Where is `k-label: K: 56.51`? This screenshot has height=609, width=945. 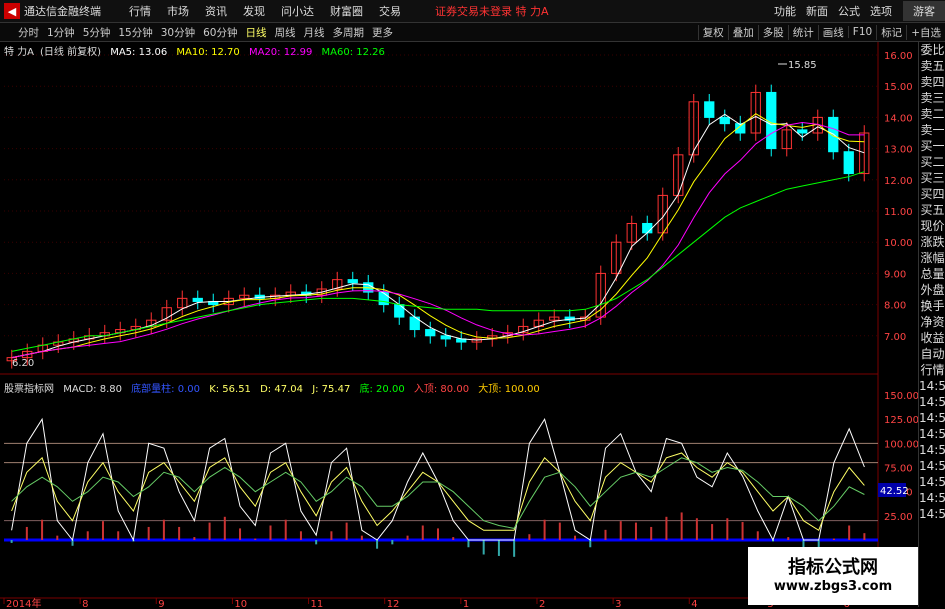 k-label: K: 56.51 is located at coordinates (230, 389).